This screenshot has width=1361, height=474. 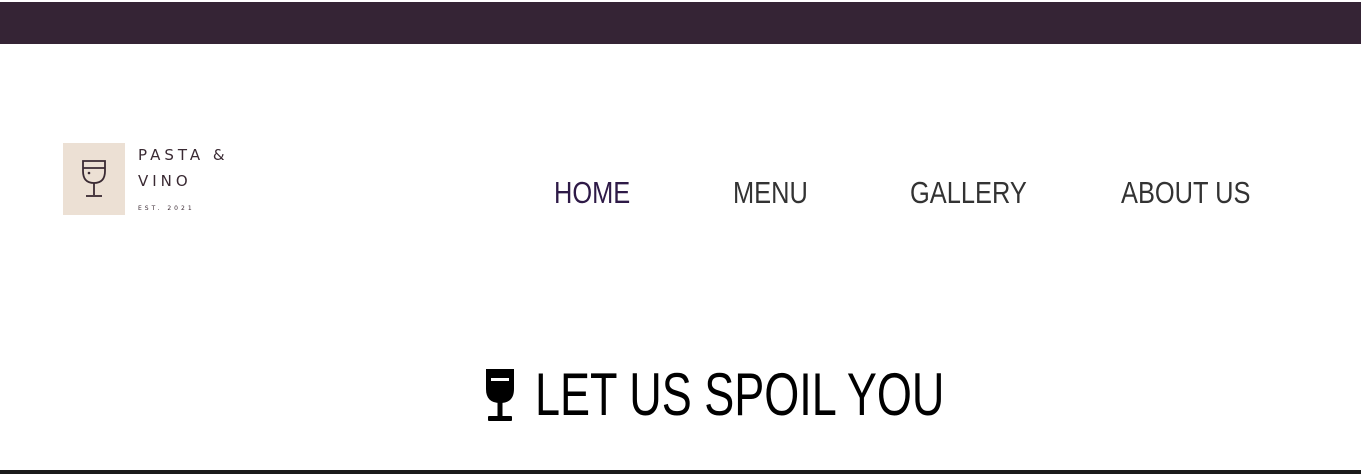 I want to click on hero-title: LET US SPOIL YOU, so click(x=740, y=394).